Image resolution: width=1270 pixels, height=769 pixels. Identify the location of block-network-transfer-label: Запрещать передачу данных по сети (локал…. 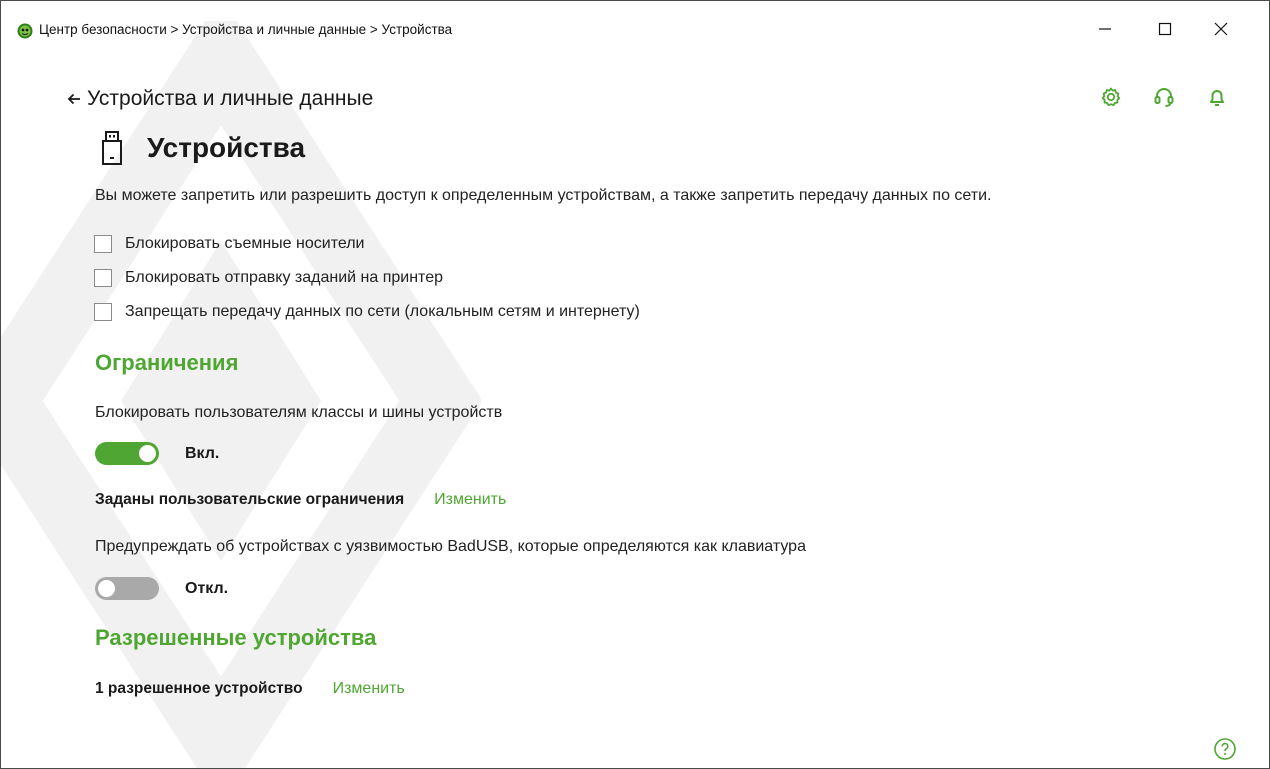
(382, 311).